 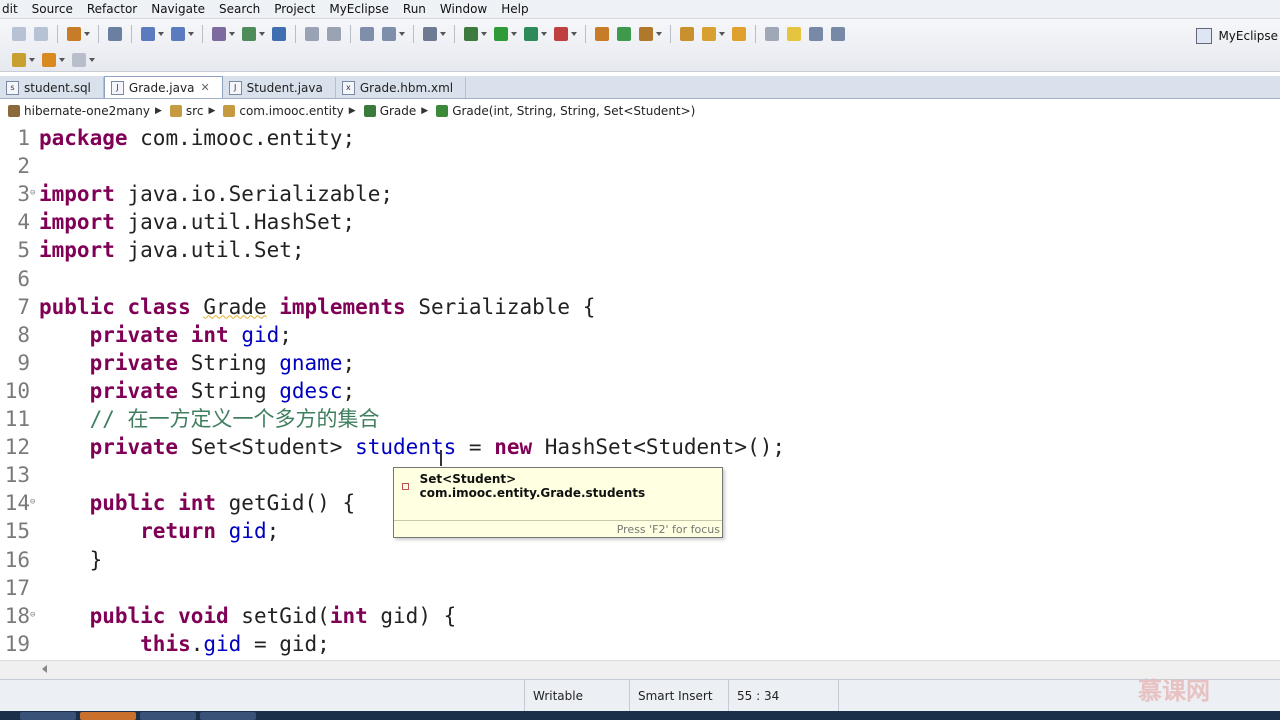 I want to click on toolbar: MyEclipse, so click(x=640, y=45).